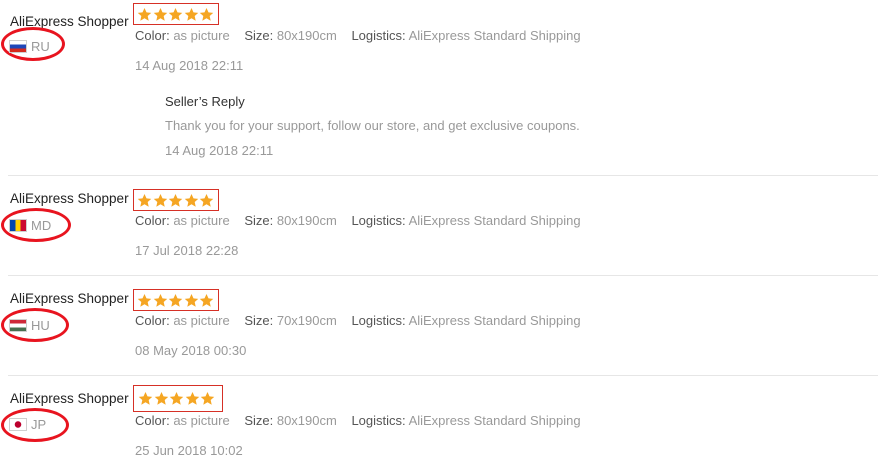 This screenshot has width=878, height=475. Describe the element at coordinates (18, 225) in the screenshot. I see `moldova-flag-icon` at that location.